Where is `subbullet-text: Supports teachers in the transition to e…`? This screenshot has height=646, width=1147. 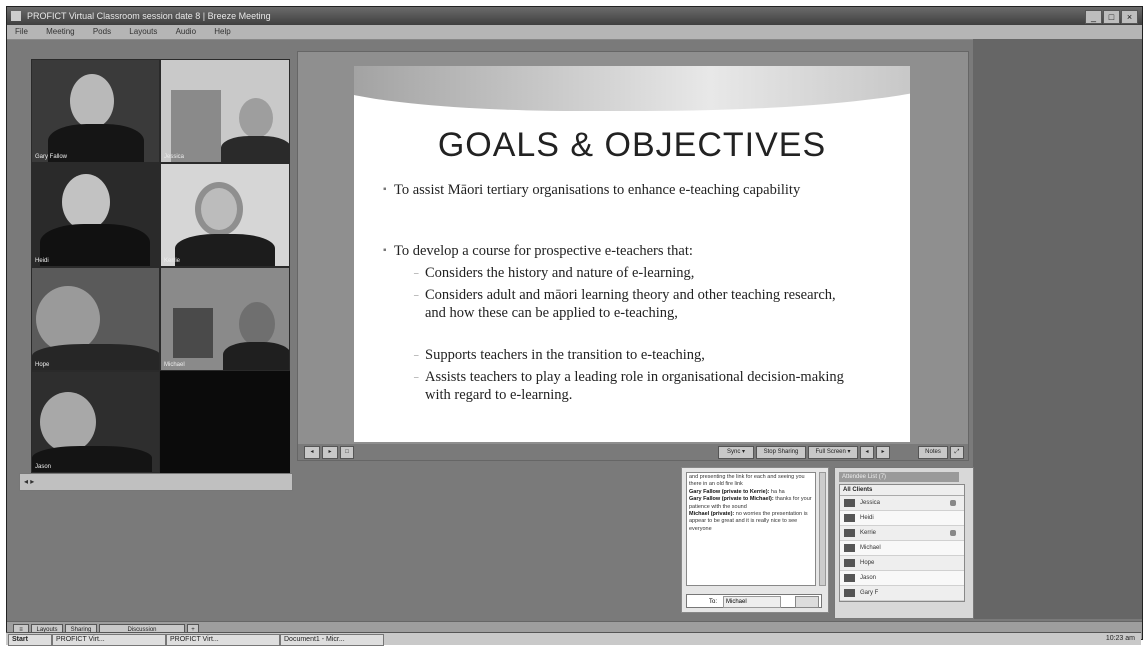 subbullet-text: Supports teachers in the transition to e… is located at coordinates (565, 355).